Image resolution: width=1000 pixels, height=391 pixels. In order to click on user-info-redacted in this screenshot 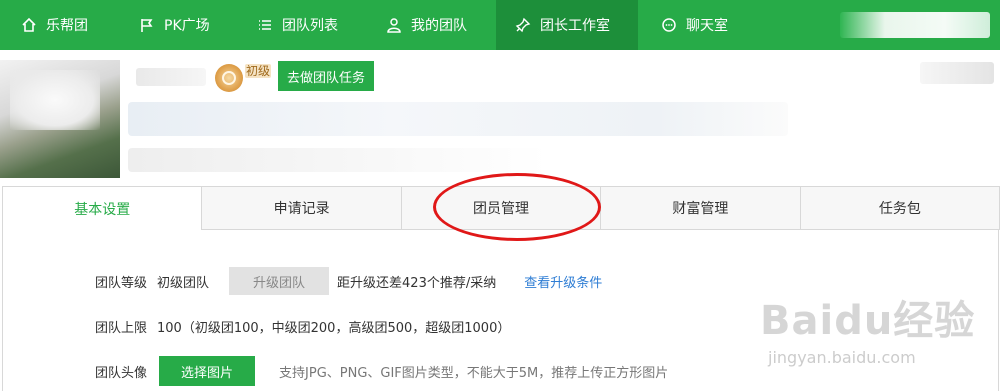, I will do `click(915, 25)`.